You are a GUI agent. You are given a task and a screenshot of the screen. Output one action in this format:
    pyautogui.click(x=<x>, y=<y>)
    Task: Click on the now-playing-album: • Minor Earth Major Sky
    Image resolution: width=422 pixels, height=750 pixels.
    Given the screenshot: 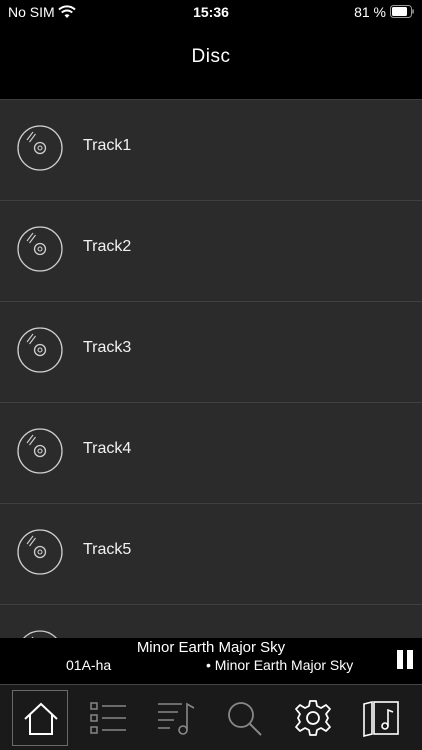 What is the action you would take?
    pyautogui.click(x=280, y=665)
    